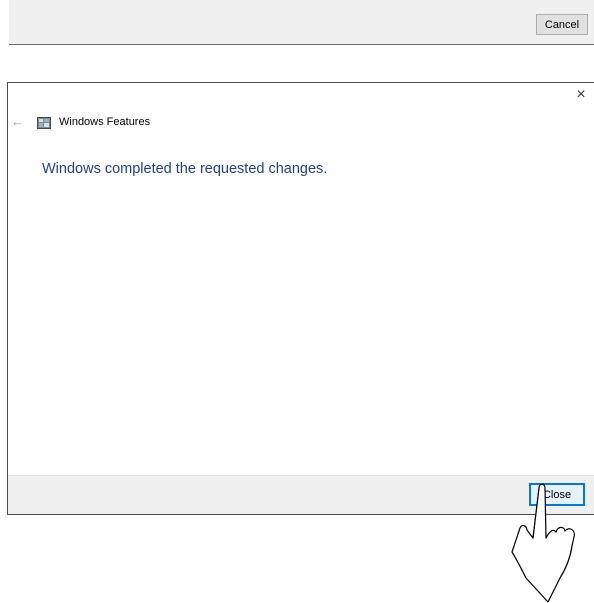  What do you see at coordinates (581, 95) in the screenshot?
I see `close-icon: ×` at bounding box center [581, 95].